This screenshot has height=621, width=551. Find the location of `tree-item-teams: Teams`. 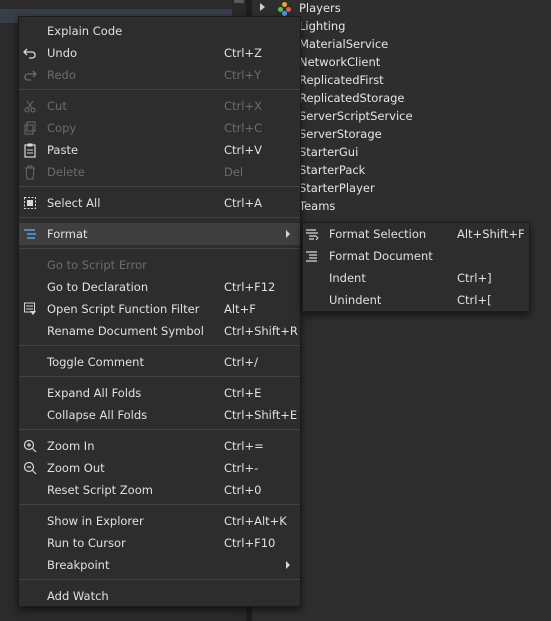

tree-item-teams: Teams is located at coordinates (317, 206).